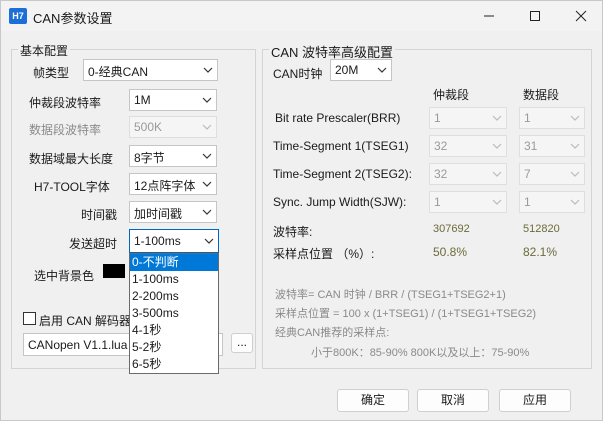  What do you see at coordinates (468, 202) in the screenshot?
I see `sjw-arb-select: 1` at bounding box center [468, 202].